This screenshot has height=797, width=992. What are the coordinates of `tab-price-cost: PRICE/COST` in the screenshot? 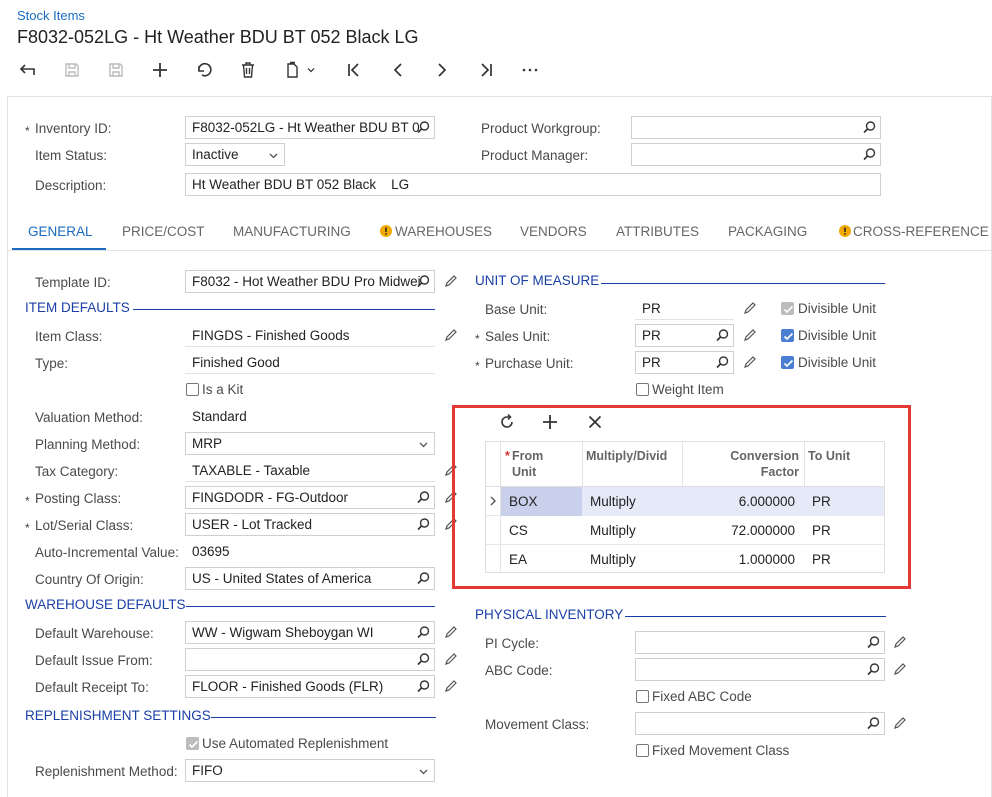 It's located at (163, 231).